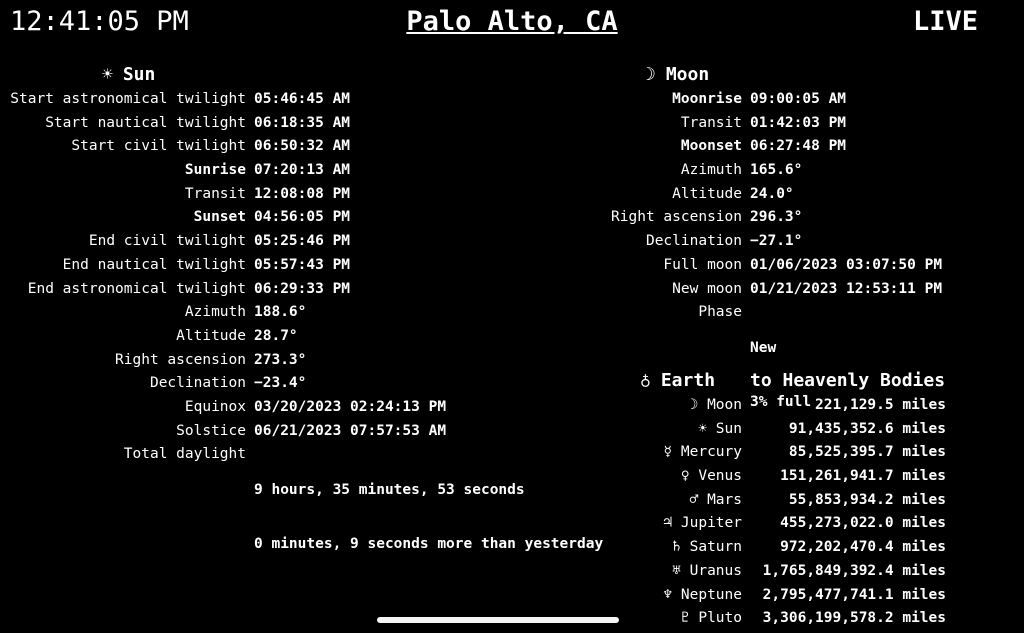 Image resolution: width=1024 pixels, height=633 pixels. What do you see at coordinates (720, 618) in the screenshot?
I see `body-name: Pluto` at bounding box center [720, 618].